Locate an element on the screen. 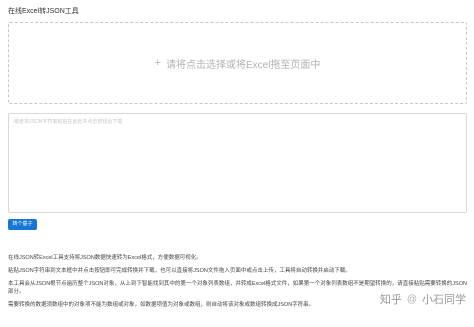 This screenshot has height=327, width=474. watermark-brand: 知乎 is located at coordinates (390, 300).